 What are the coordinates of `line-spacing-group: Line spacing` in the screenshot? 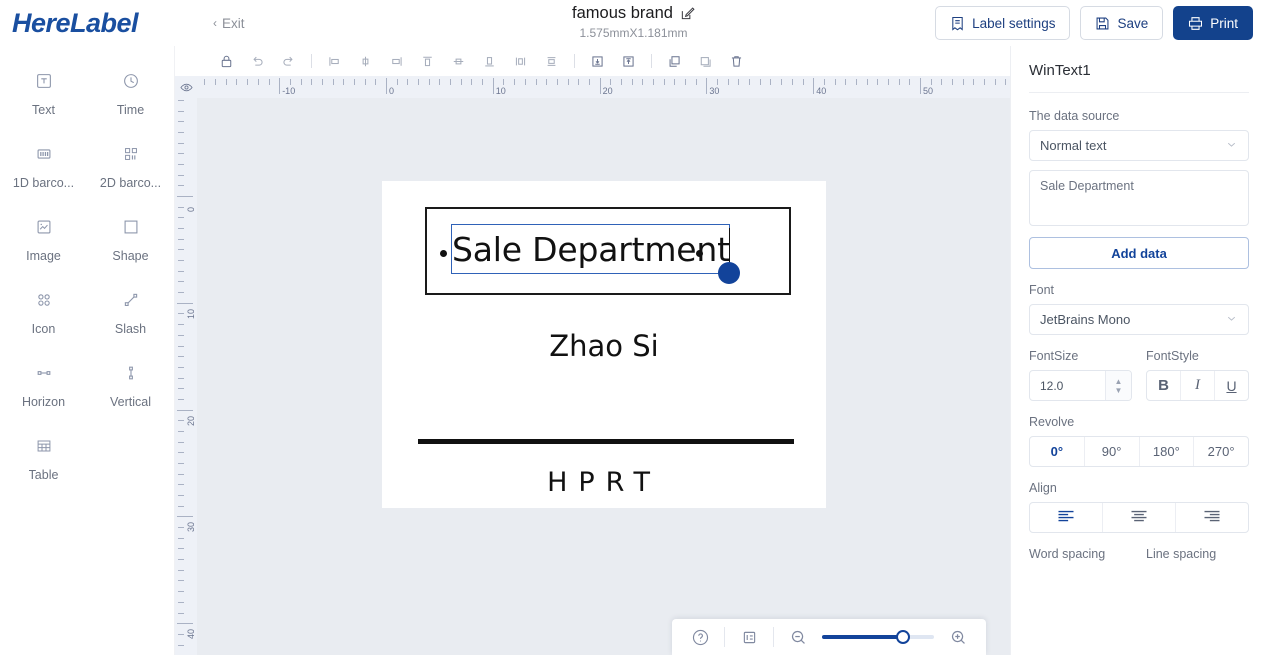 It's located at (1197, 557).